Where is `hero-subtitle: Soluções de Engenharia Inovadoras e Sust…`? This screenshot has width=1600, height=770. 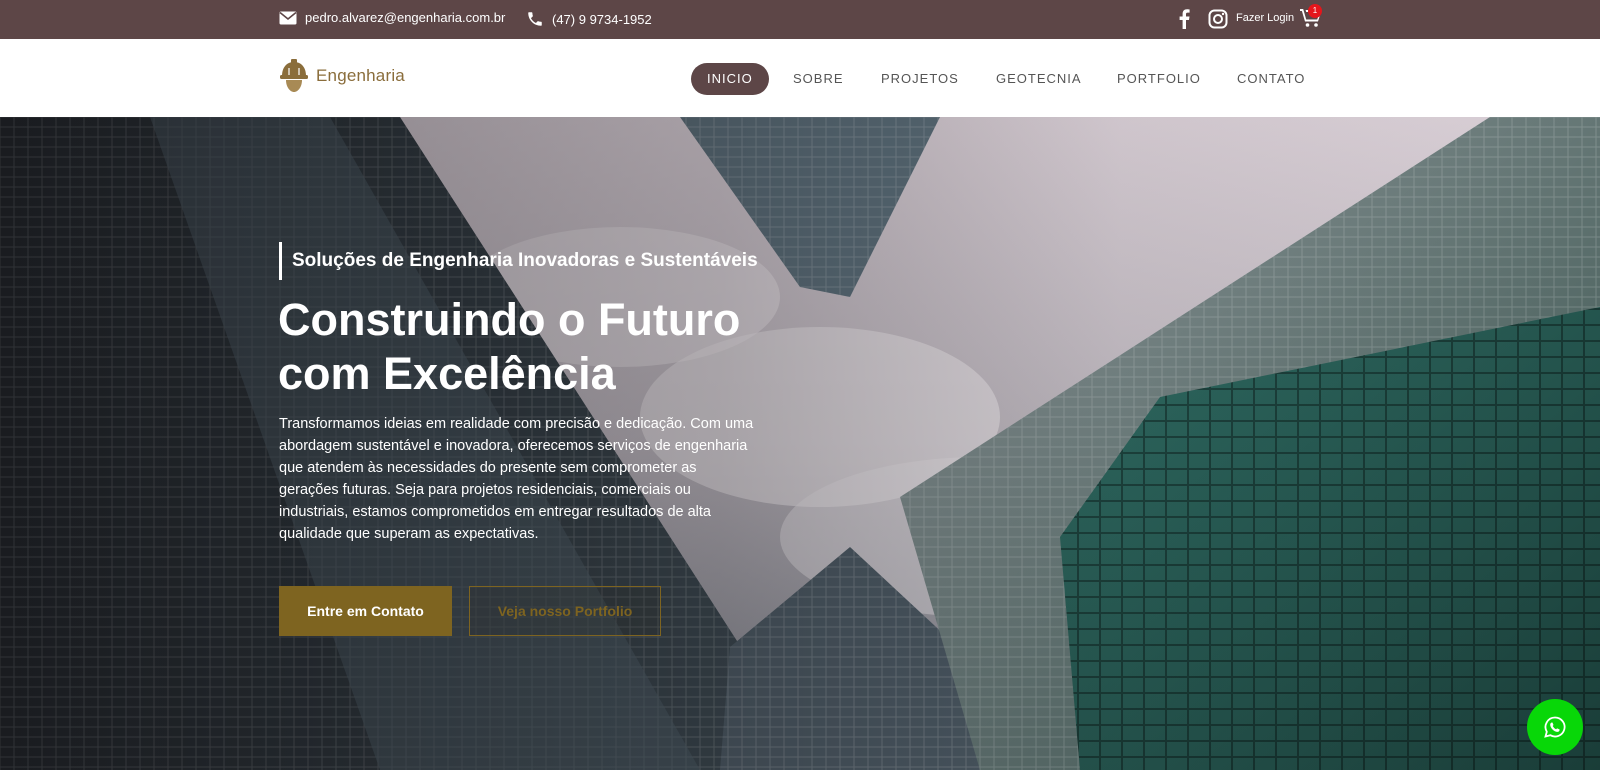
hero-subtitle: Soluções de Engenharia Inovadoras e Sust… is located at coordinates (518, 261).